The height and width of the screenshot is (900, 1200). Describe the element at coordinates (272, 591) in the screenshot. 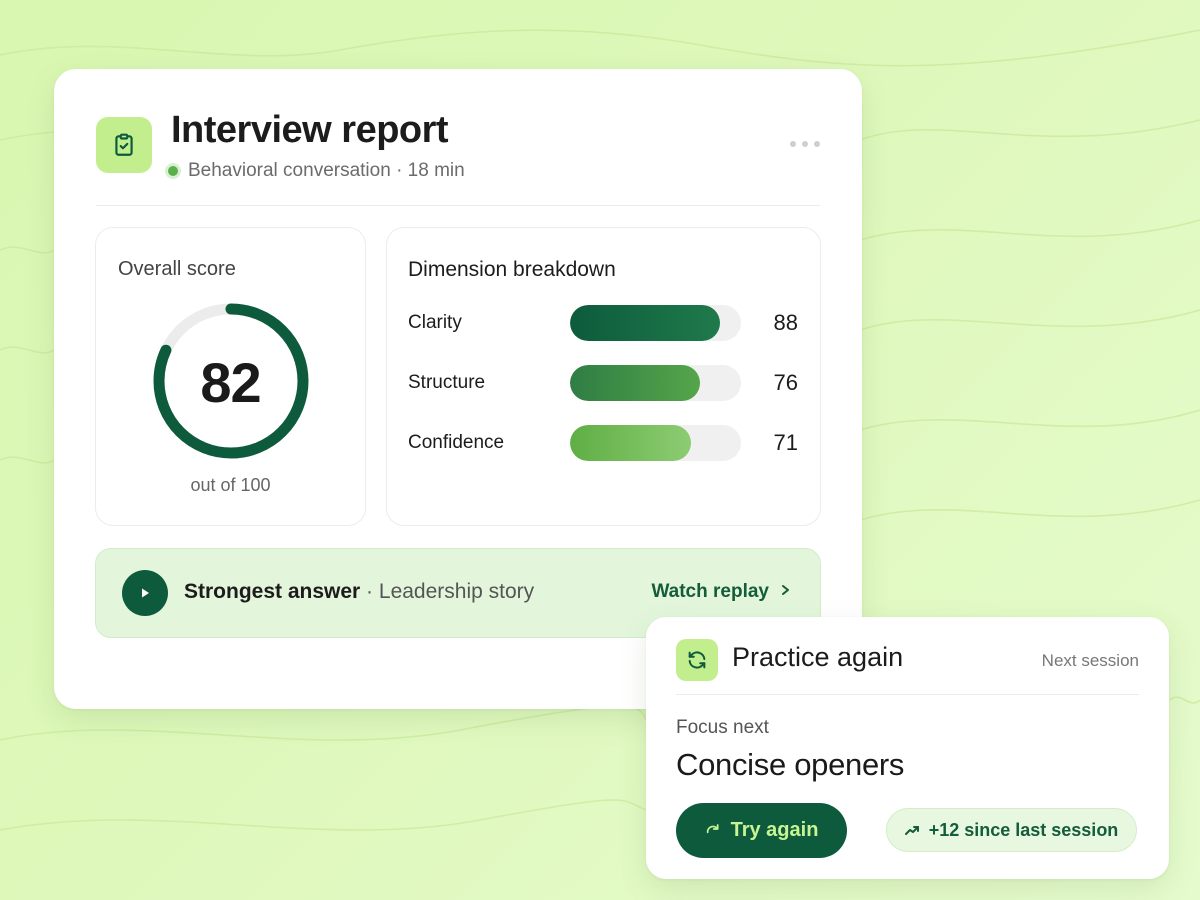

I see `strongest-answer-label: Strongest answer` at that location.